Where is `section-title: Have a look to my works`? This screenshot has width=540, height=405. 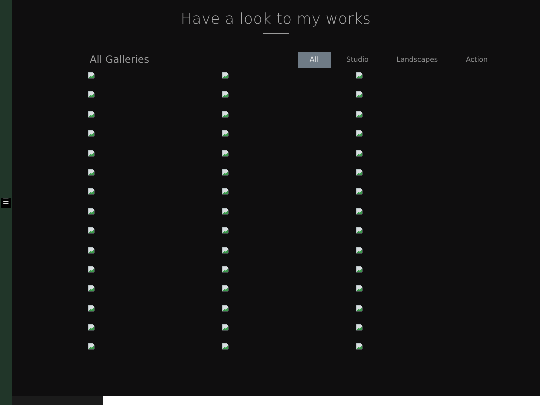 section-title: Have a look to my works is located at coordinates (276, 19).